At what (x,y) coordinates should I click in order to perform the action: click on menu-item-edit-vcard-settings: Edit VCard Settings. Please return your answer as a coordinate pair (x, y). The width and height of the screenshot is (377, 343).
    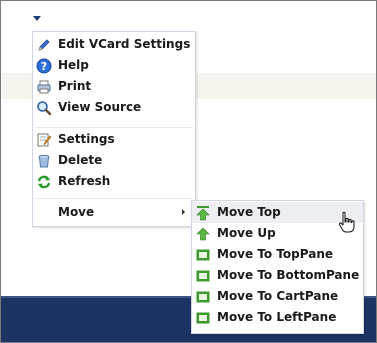
    Looking at the image, I should click on (114, 44).